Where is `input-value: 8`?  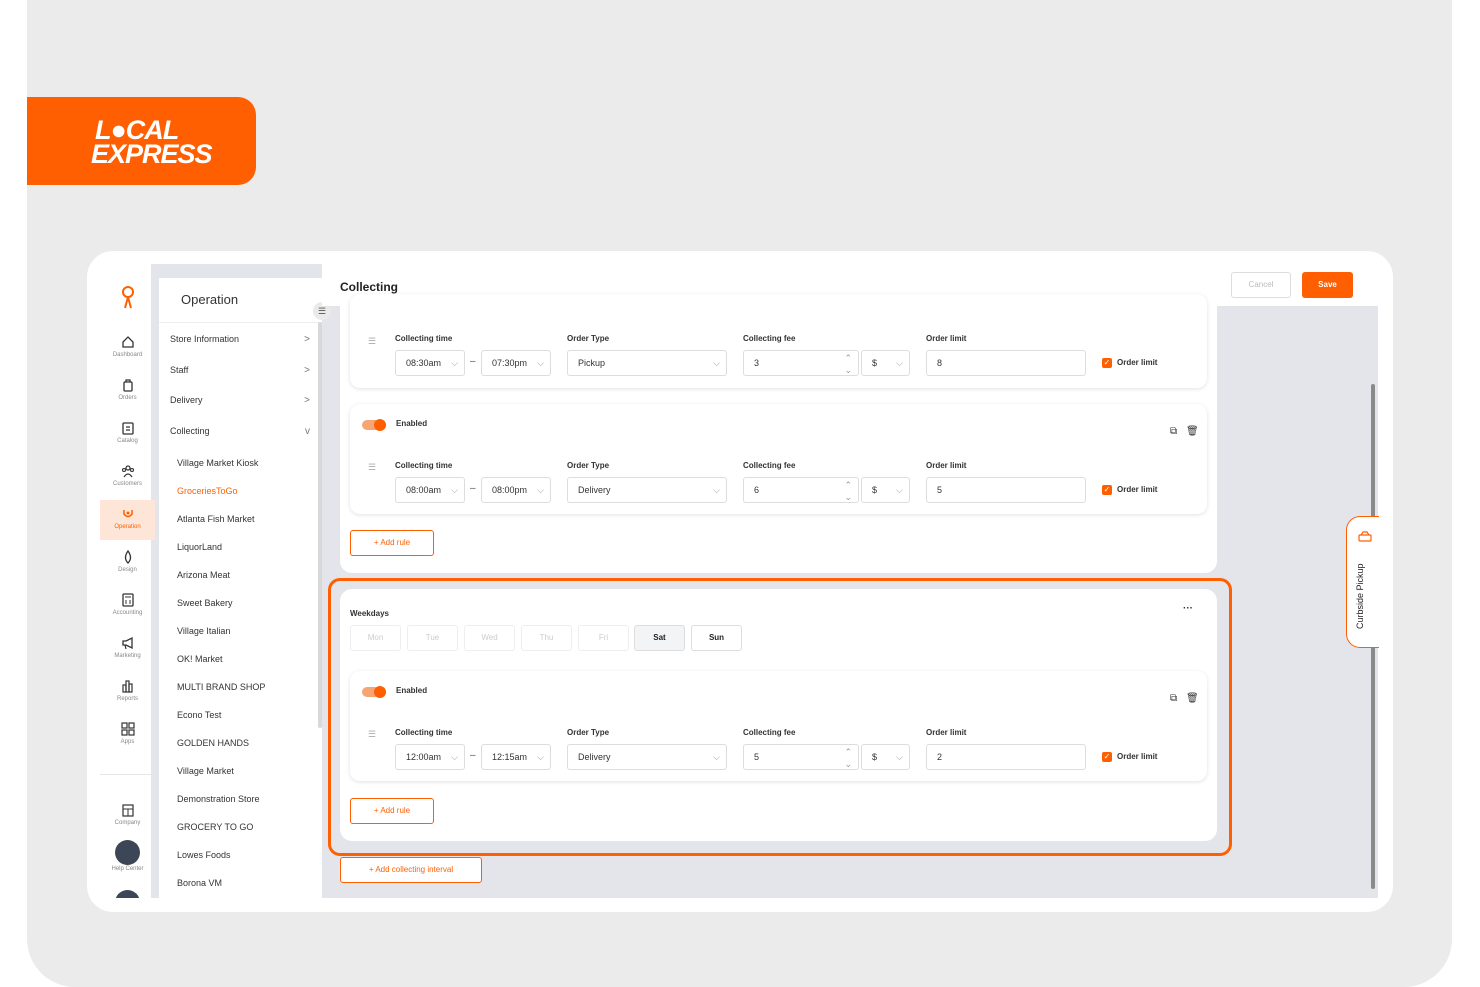
input-value: 8 is located at coordinates (940, 363).